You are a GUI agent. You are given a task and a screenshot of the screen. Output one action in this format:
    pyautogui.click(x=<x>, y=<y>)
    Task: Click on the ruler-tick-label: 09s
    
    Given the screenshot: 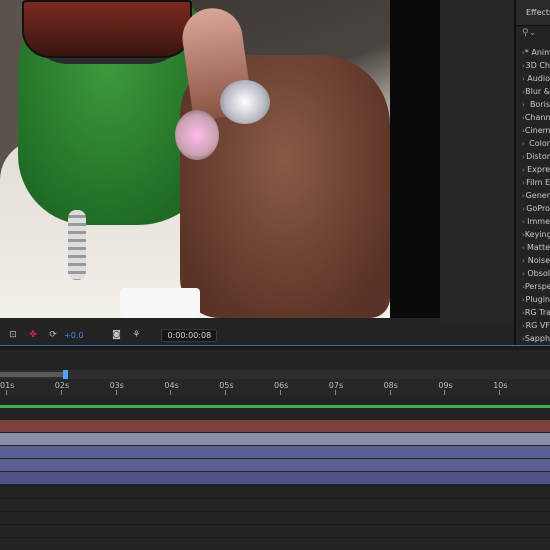 What is the action you would take?
    pyautogui.click(x=445, y=385)
    